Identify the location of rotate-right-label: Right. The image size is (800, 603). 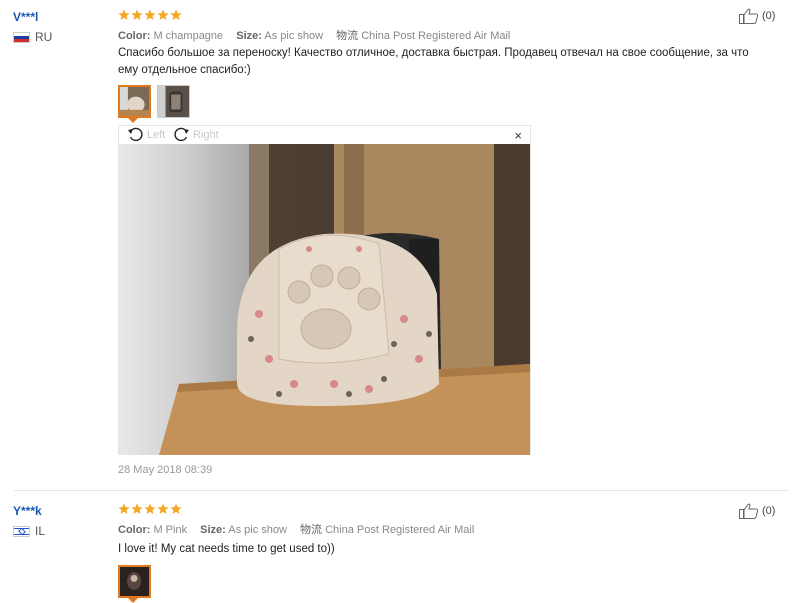
(206, 134).